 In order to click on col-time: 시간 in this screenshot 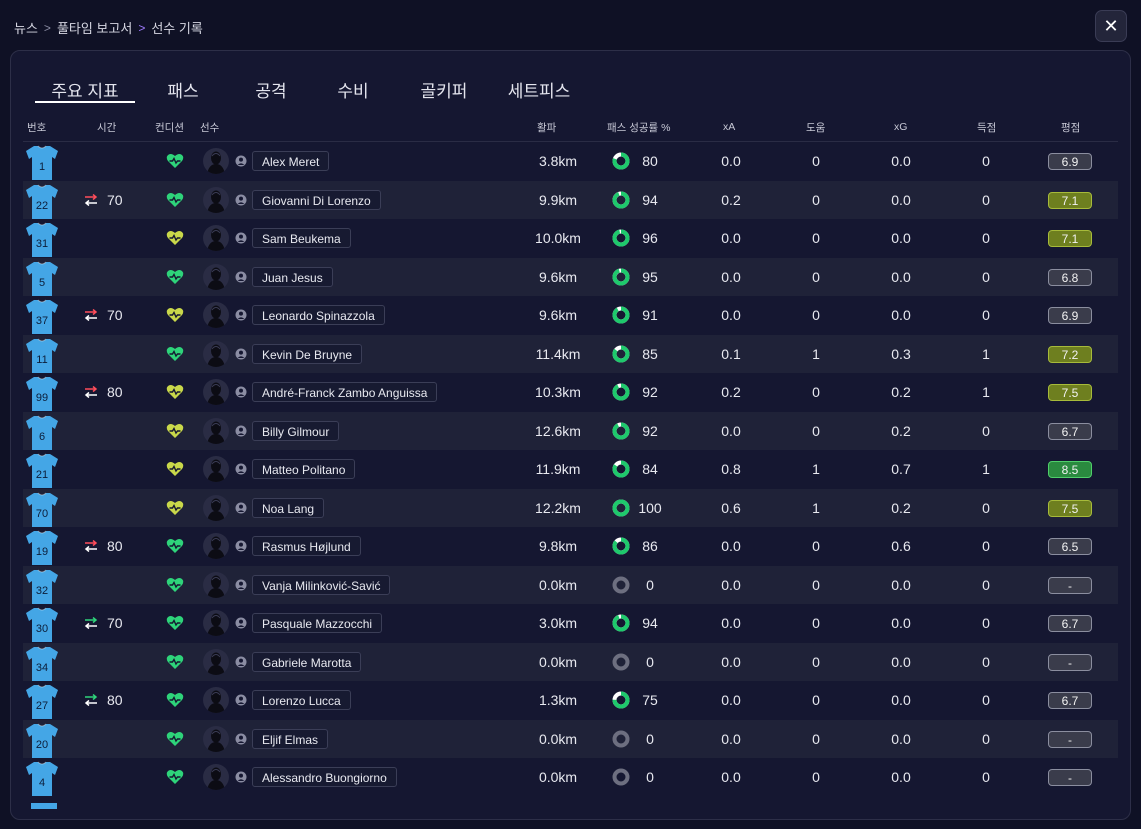, I will do `click(106, 127)`.